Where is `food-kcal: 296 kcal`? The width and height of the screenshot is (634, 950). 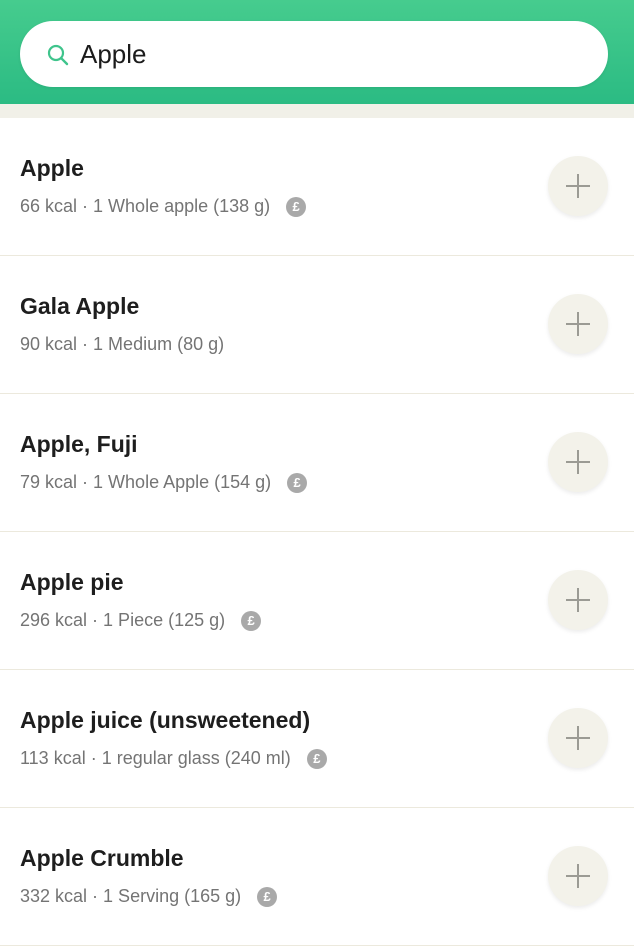
food-kcal: 296 kcal is located at coordinates (54, 620).